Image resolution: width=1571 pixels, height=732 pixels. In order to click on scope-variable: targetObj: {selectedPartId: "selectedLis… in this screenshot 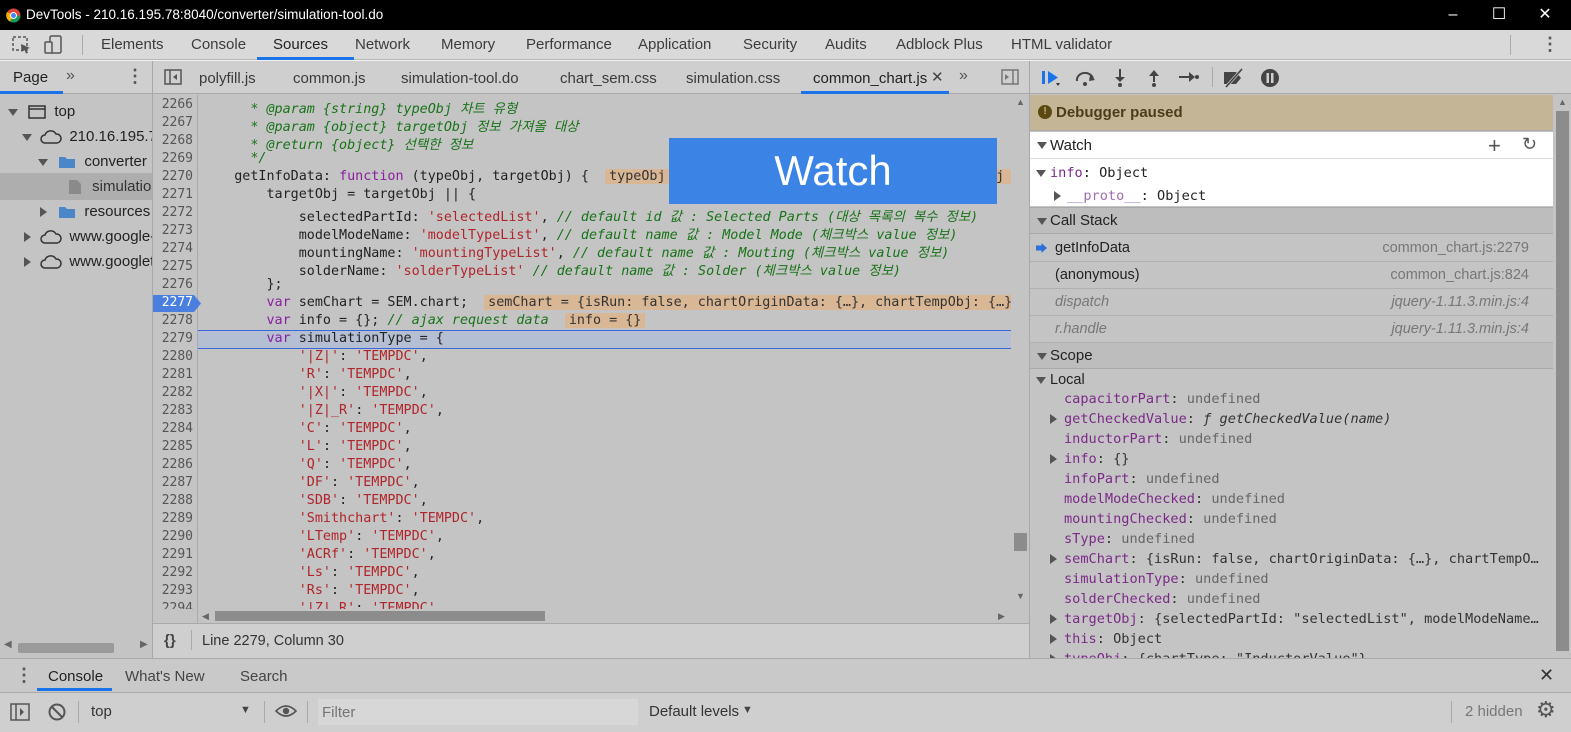, I will do `click(1294, 619)`.